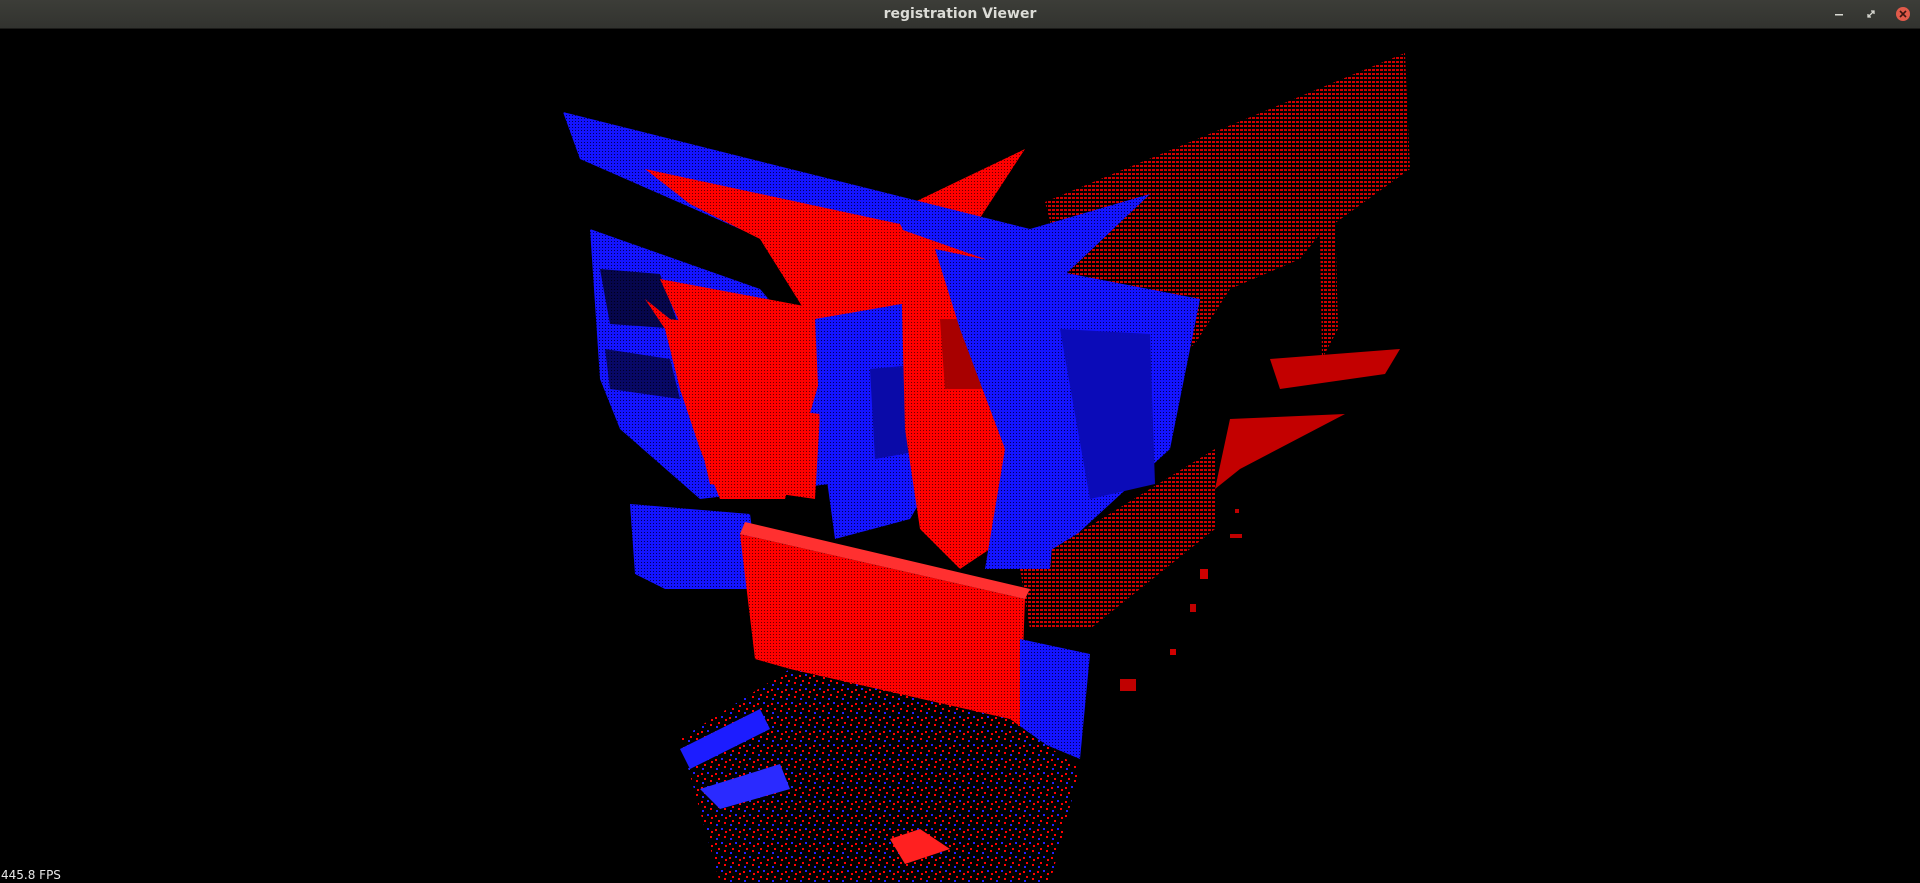  I want to click on window-controls, so click(1871, 14).